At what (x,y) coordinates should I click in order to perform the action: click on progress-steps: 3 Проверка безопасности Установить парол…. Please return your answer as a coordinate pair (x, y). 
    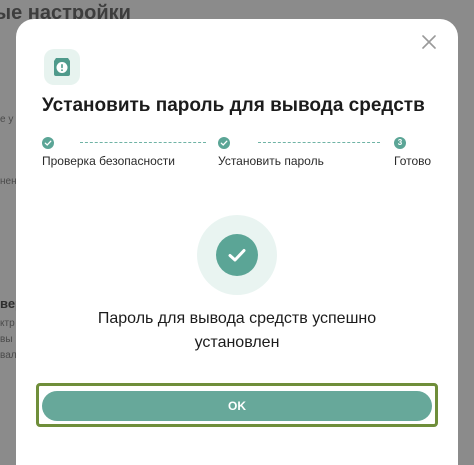
    Looking at the image, I should click on (237, 159).